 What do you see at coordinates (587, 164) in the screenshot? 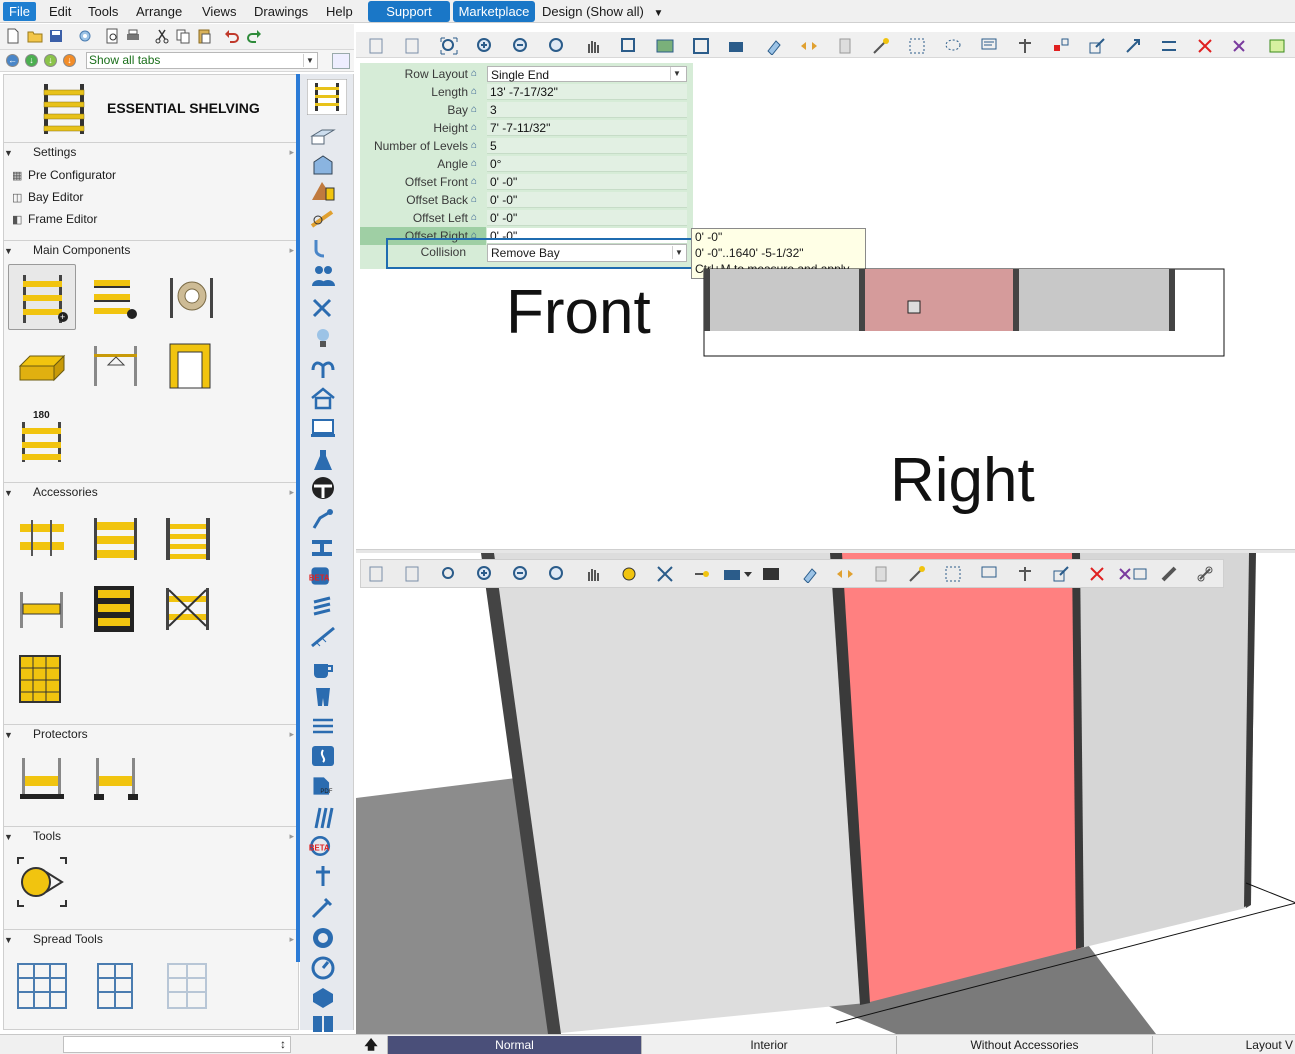
I see `property-value-field: 0°` at bounding box center [587, 164].